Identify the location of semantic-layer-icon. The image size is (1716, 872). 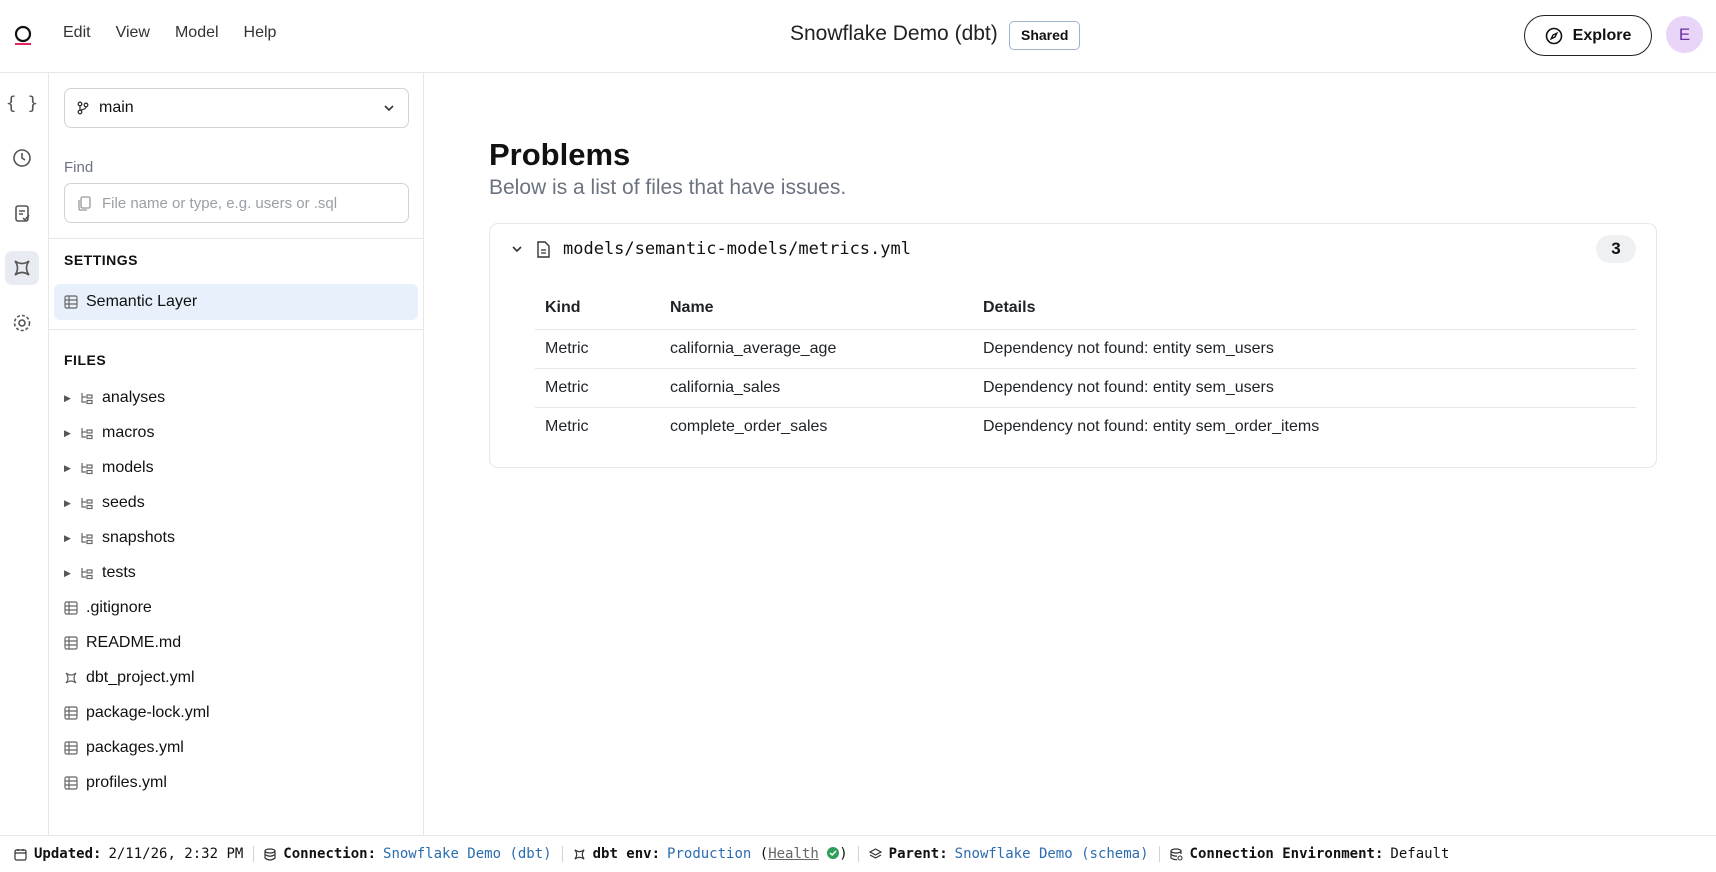
(22, 268).